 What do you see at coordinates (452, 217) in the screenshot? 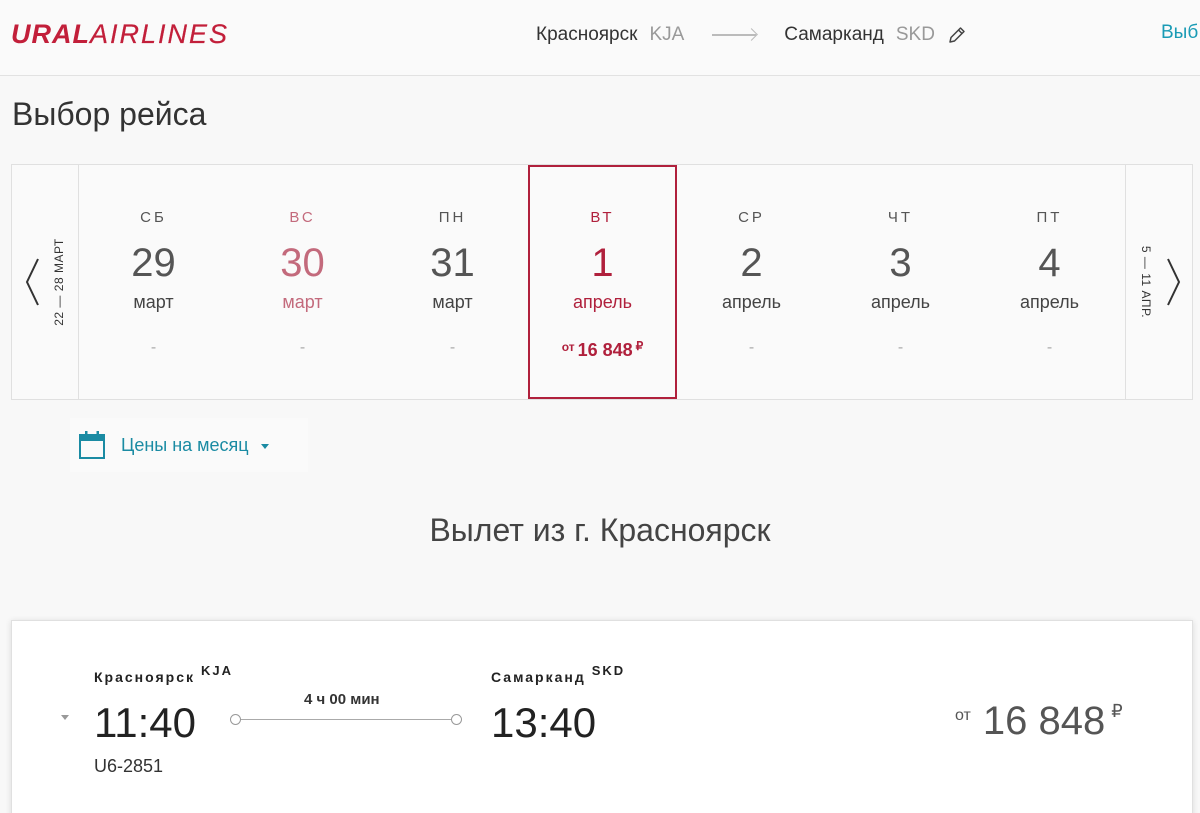
I see `day-of-week: ПН` at bounding box center [452, 217].